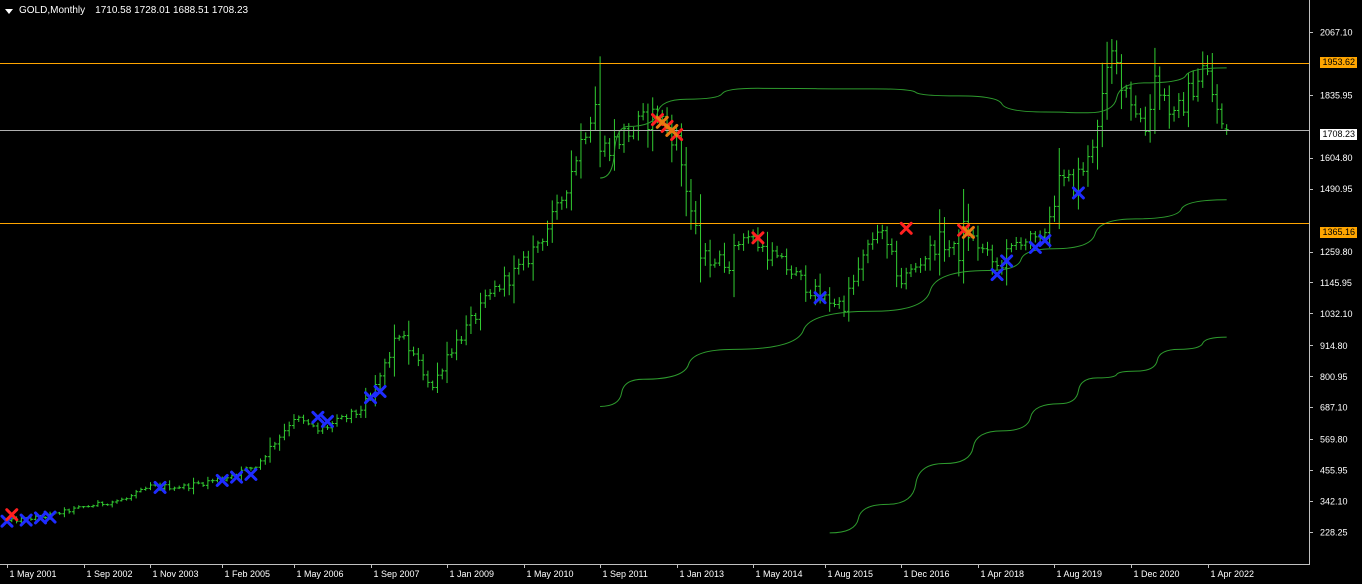 The image size is (1362, 584). Describe the element at coordinates (1080, 574) in the screenshot. I see `time-axis-label: 1 Aug 2019` at that location.